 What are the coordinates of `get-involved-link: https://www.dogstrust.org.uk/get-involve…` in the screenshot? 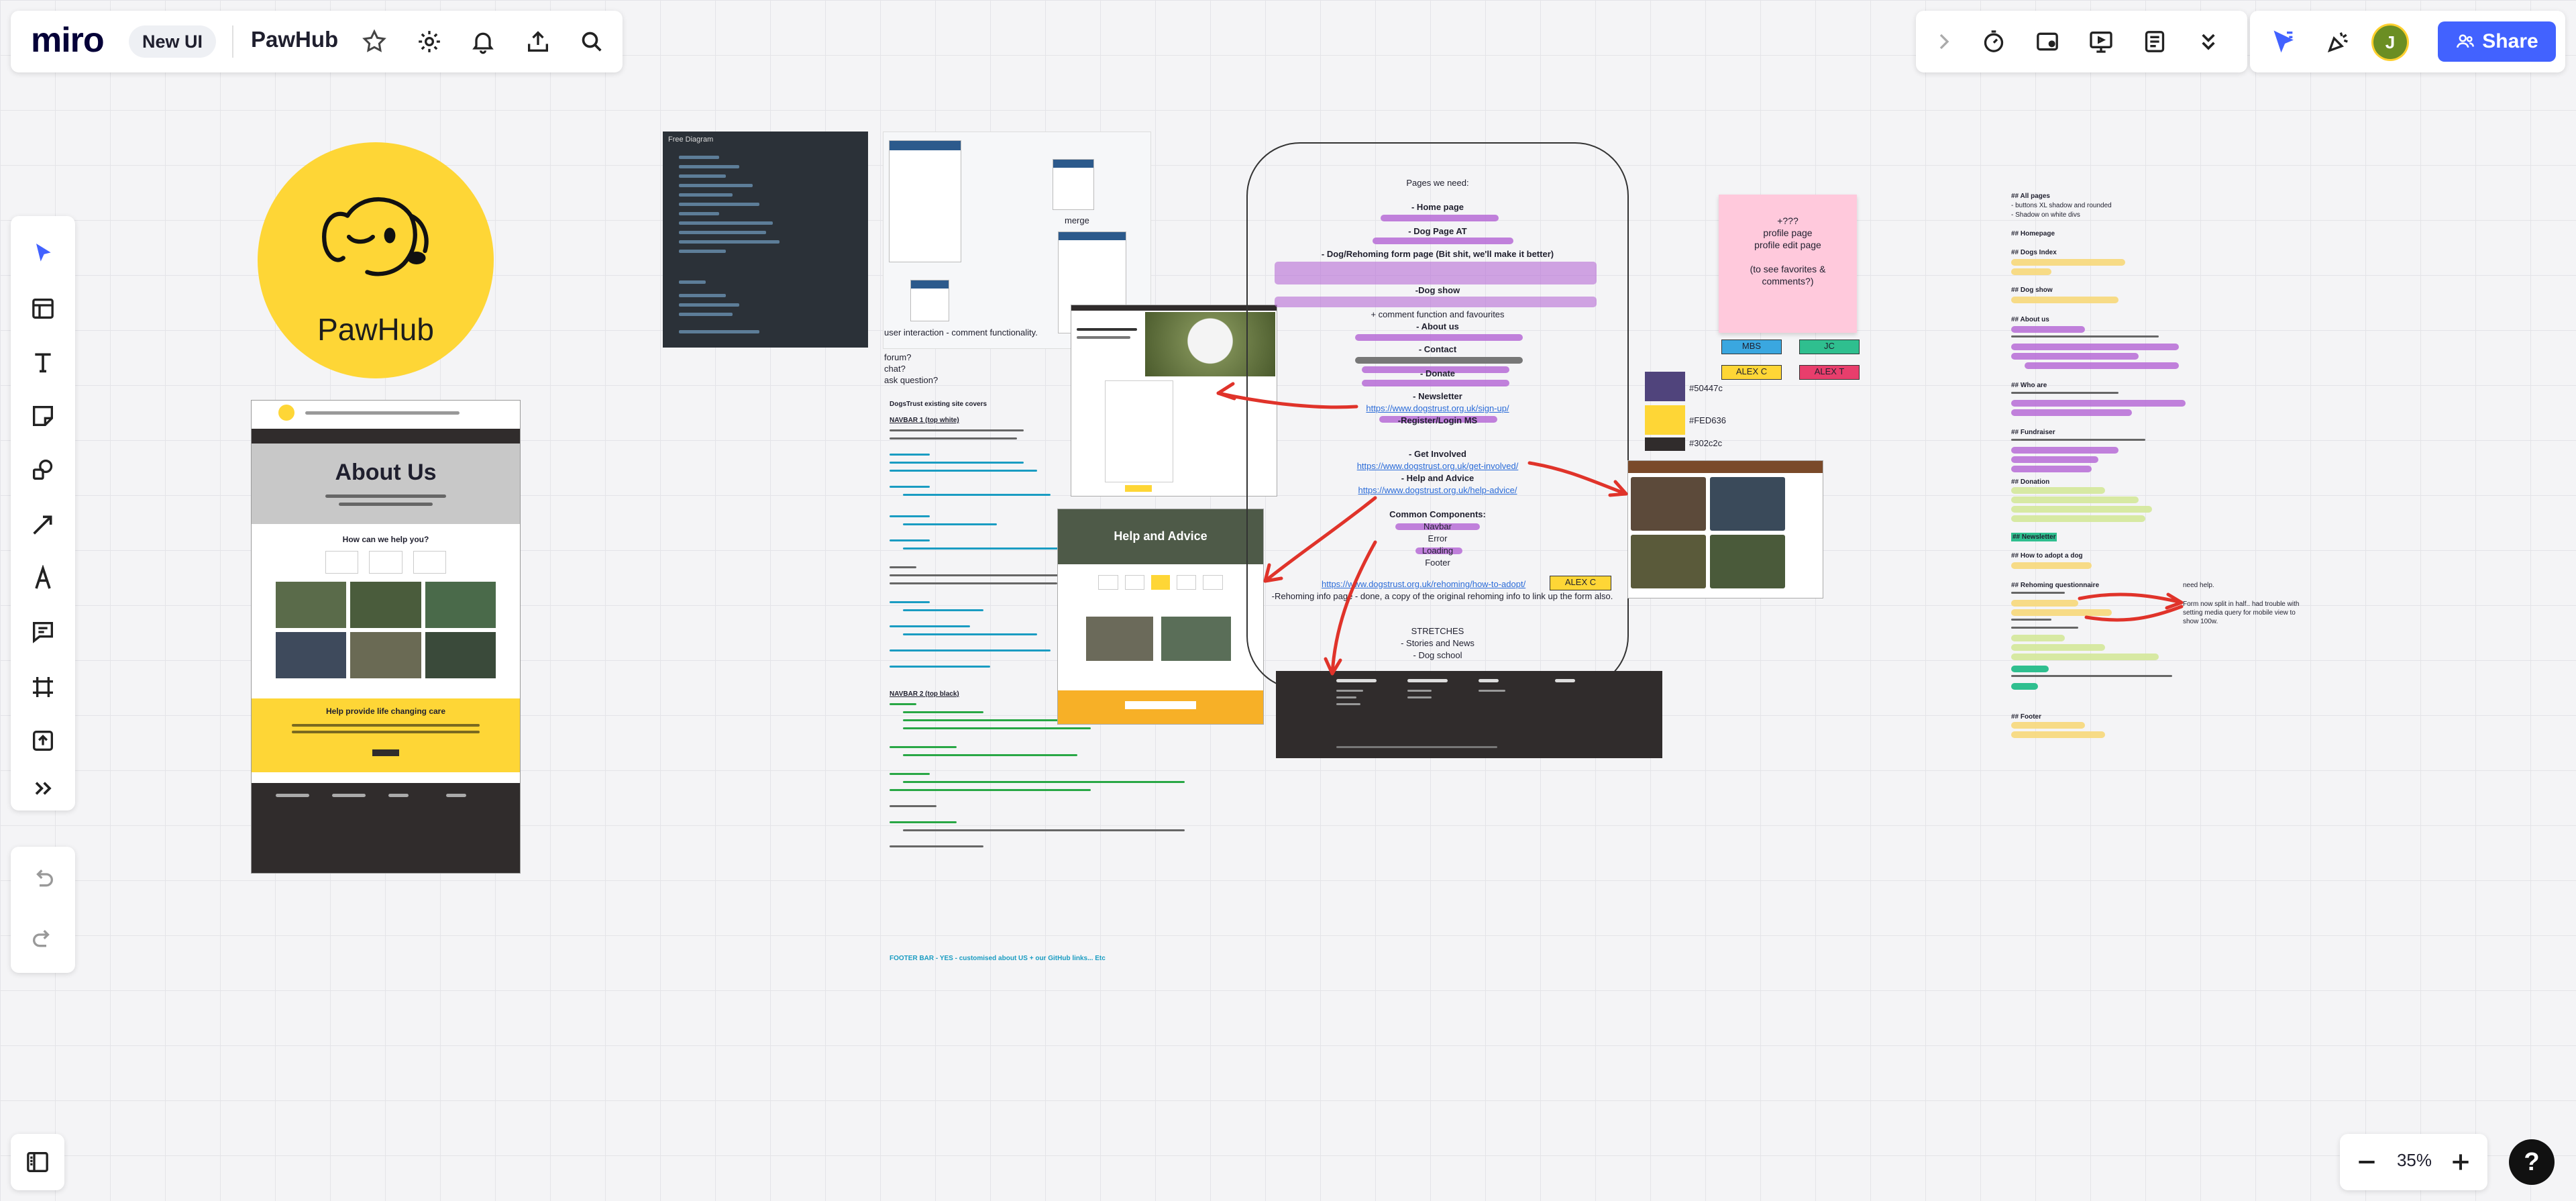 It's located at (1437, 466).